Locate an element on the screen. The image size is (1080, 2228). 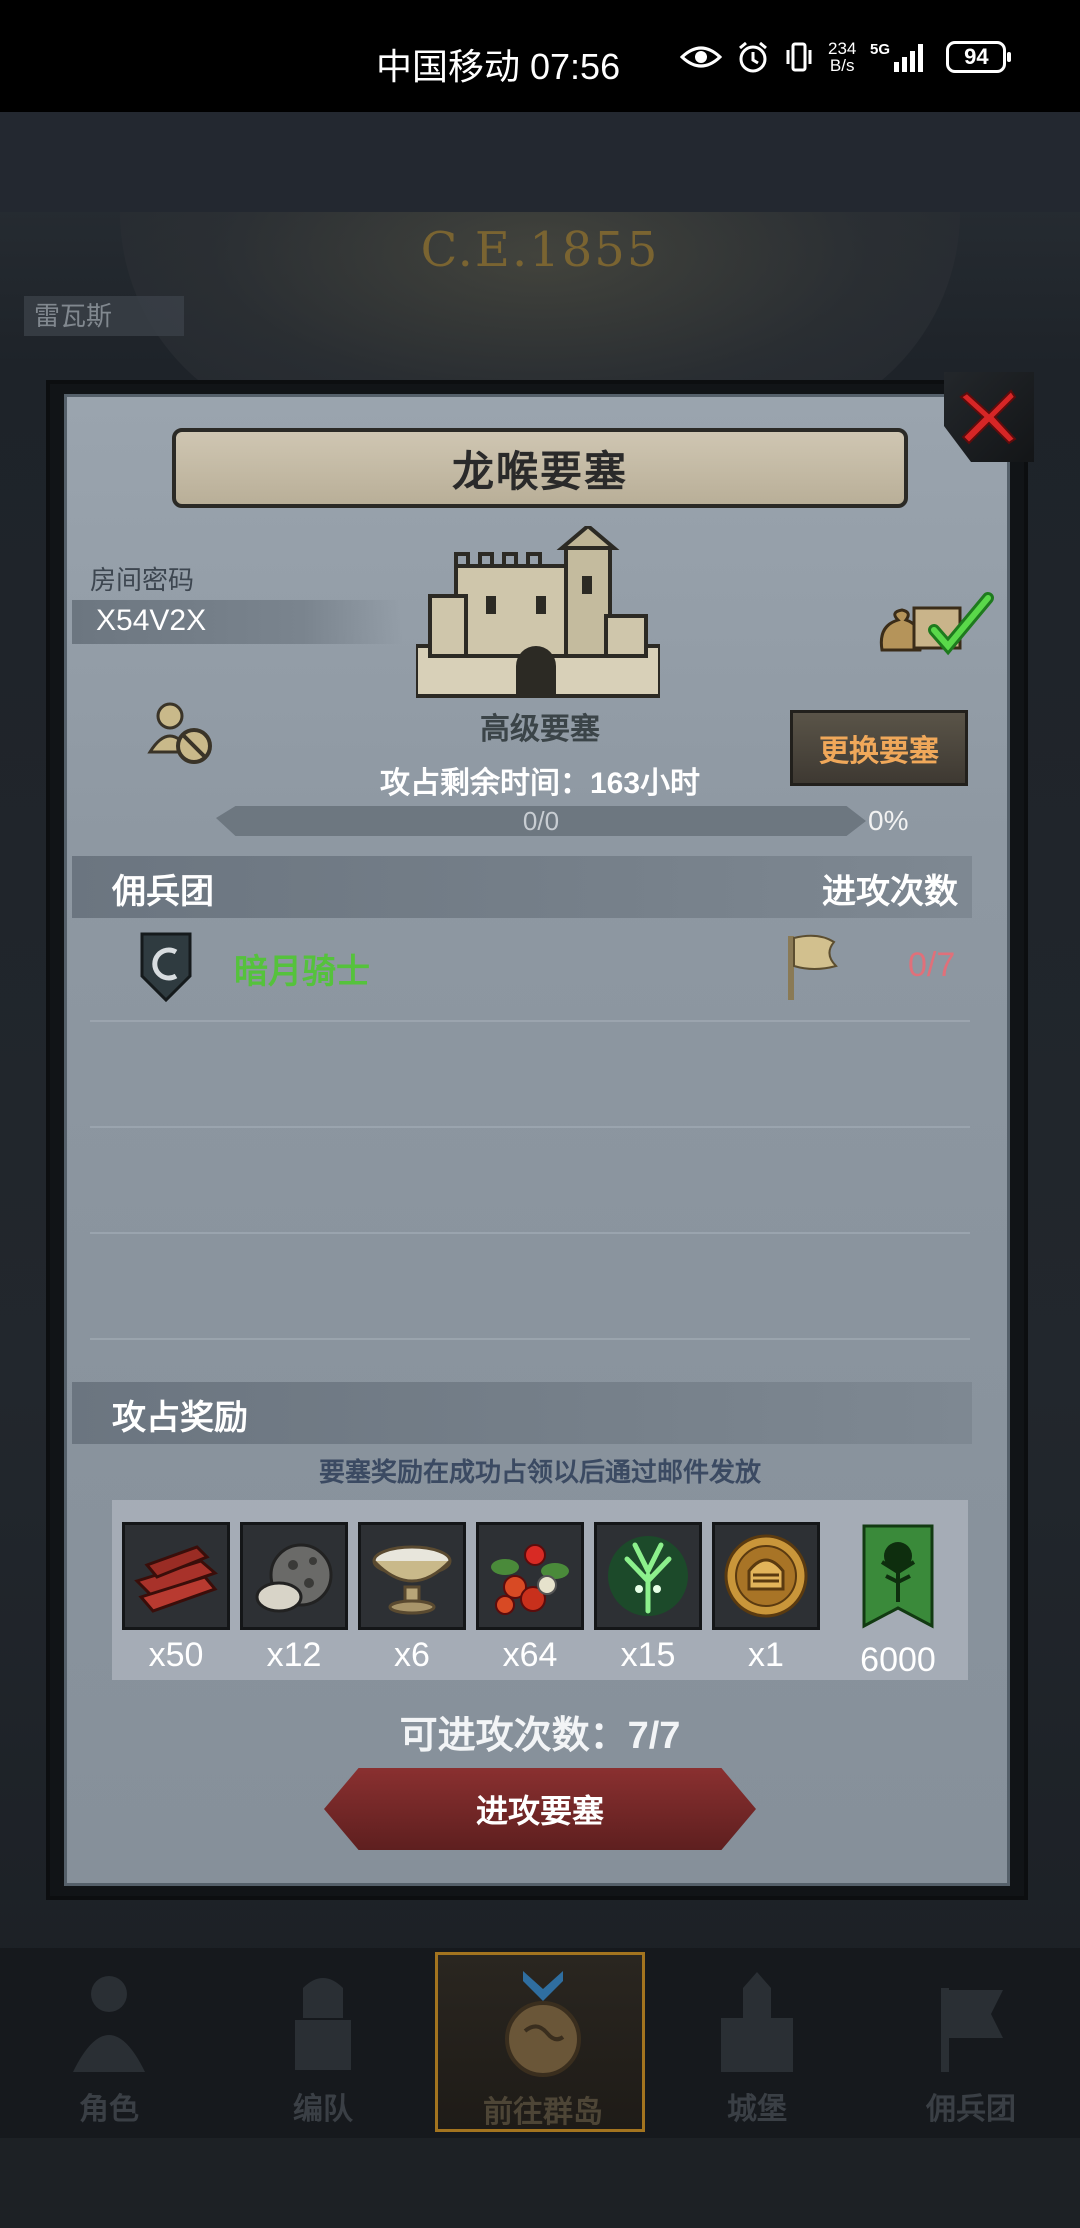
guild-banner-icon is located at coordinates (898, 1576).